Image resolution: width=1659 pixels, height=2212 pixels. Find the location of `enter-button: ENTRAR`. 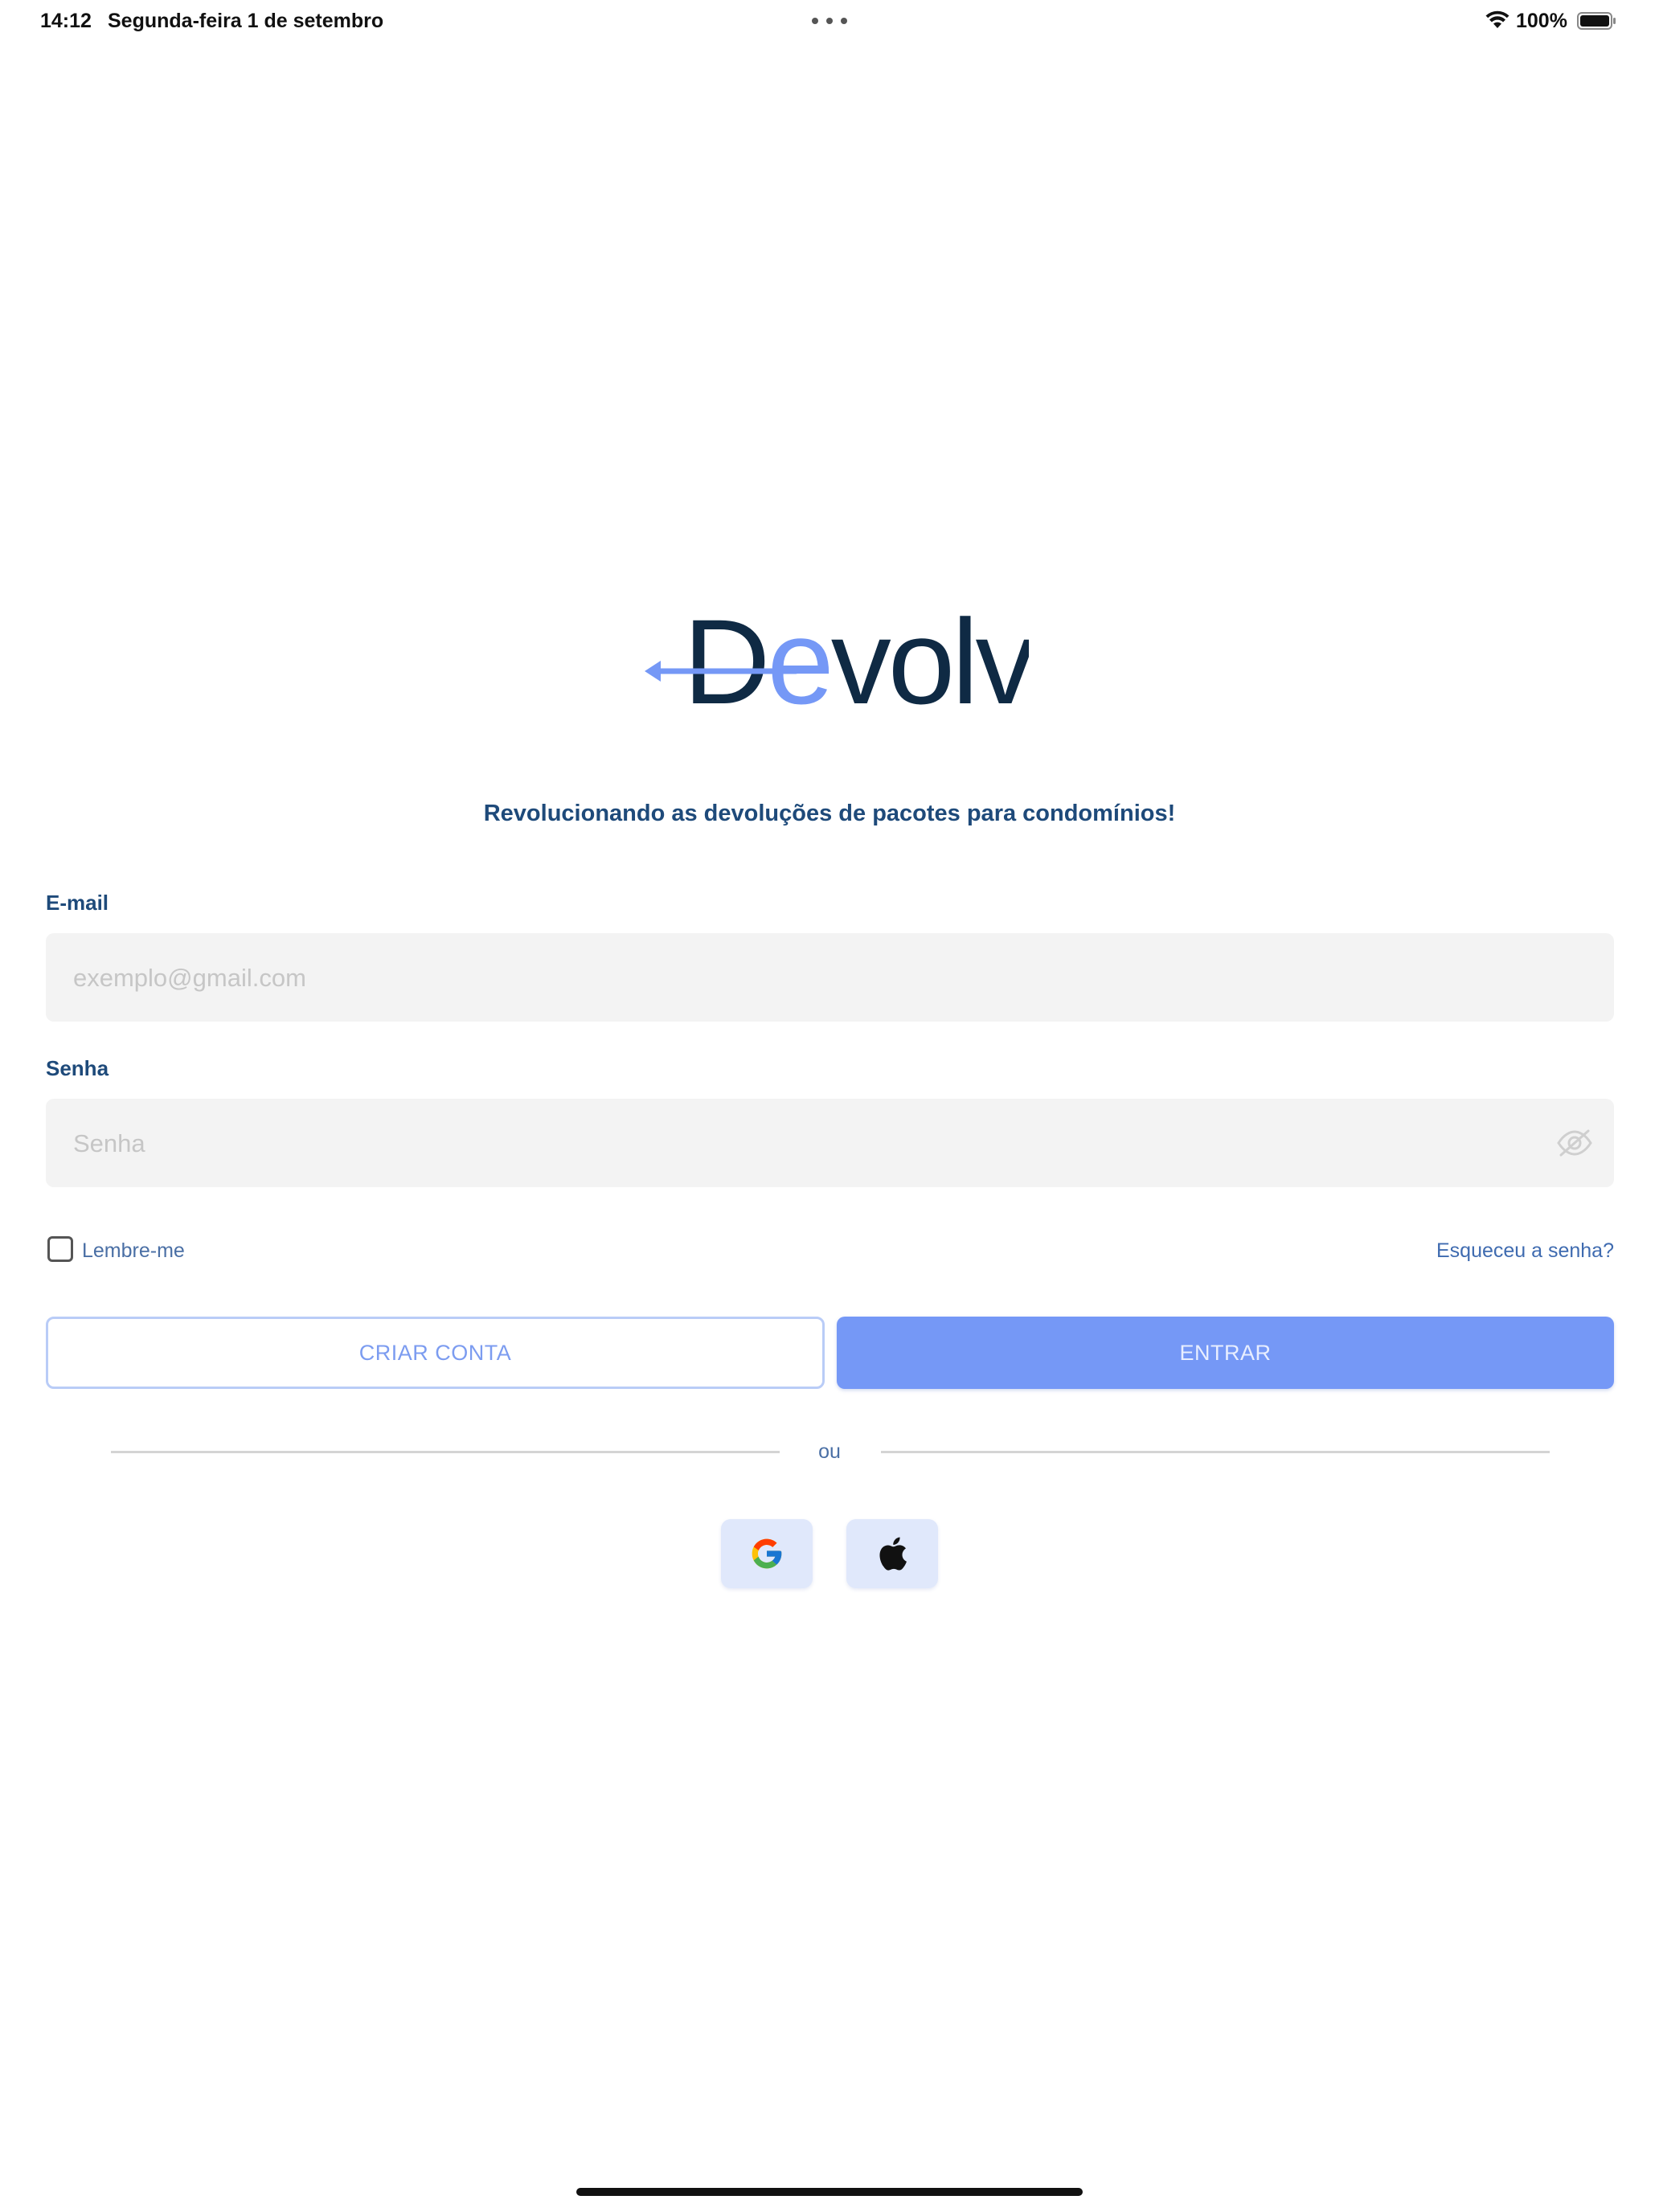

enter-button: ENTRAR is located at coordinates (1225, 1353).